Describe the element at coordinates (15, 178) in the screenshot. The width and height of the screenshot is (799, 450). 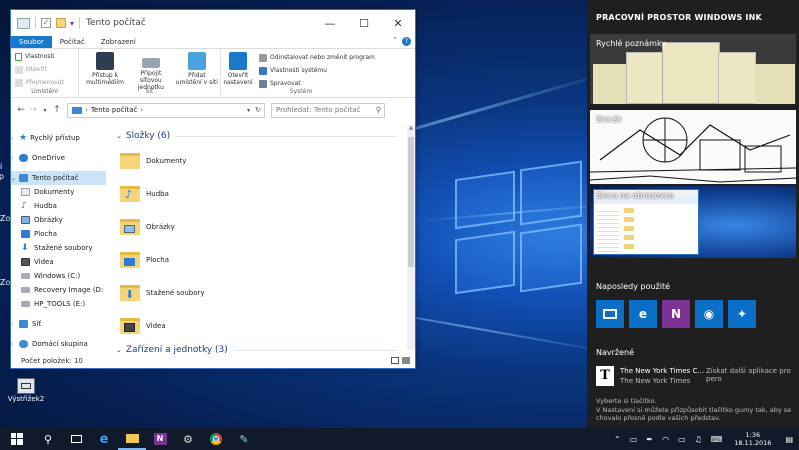
I see `collapse-arrow-icon: ⌄` at that location.